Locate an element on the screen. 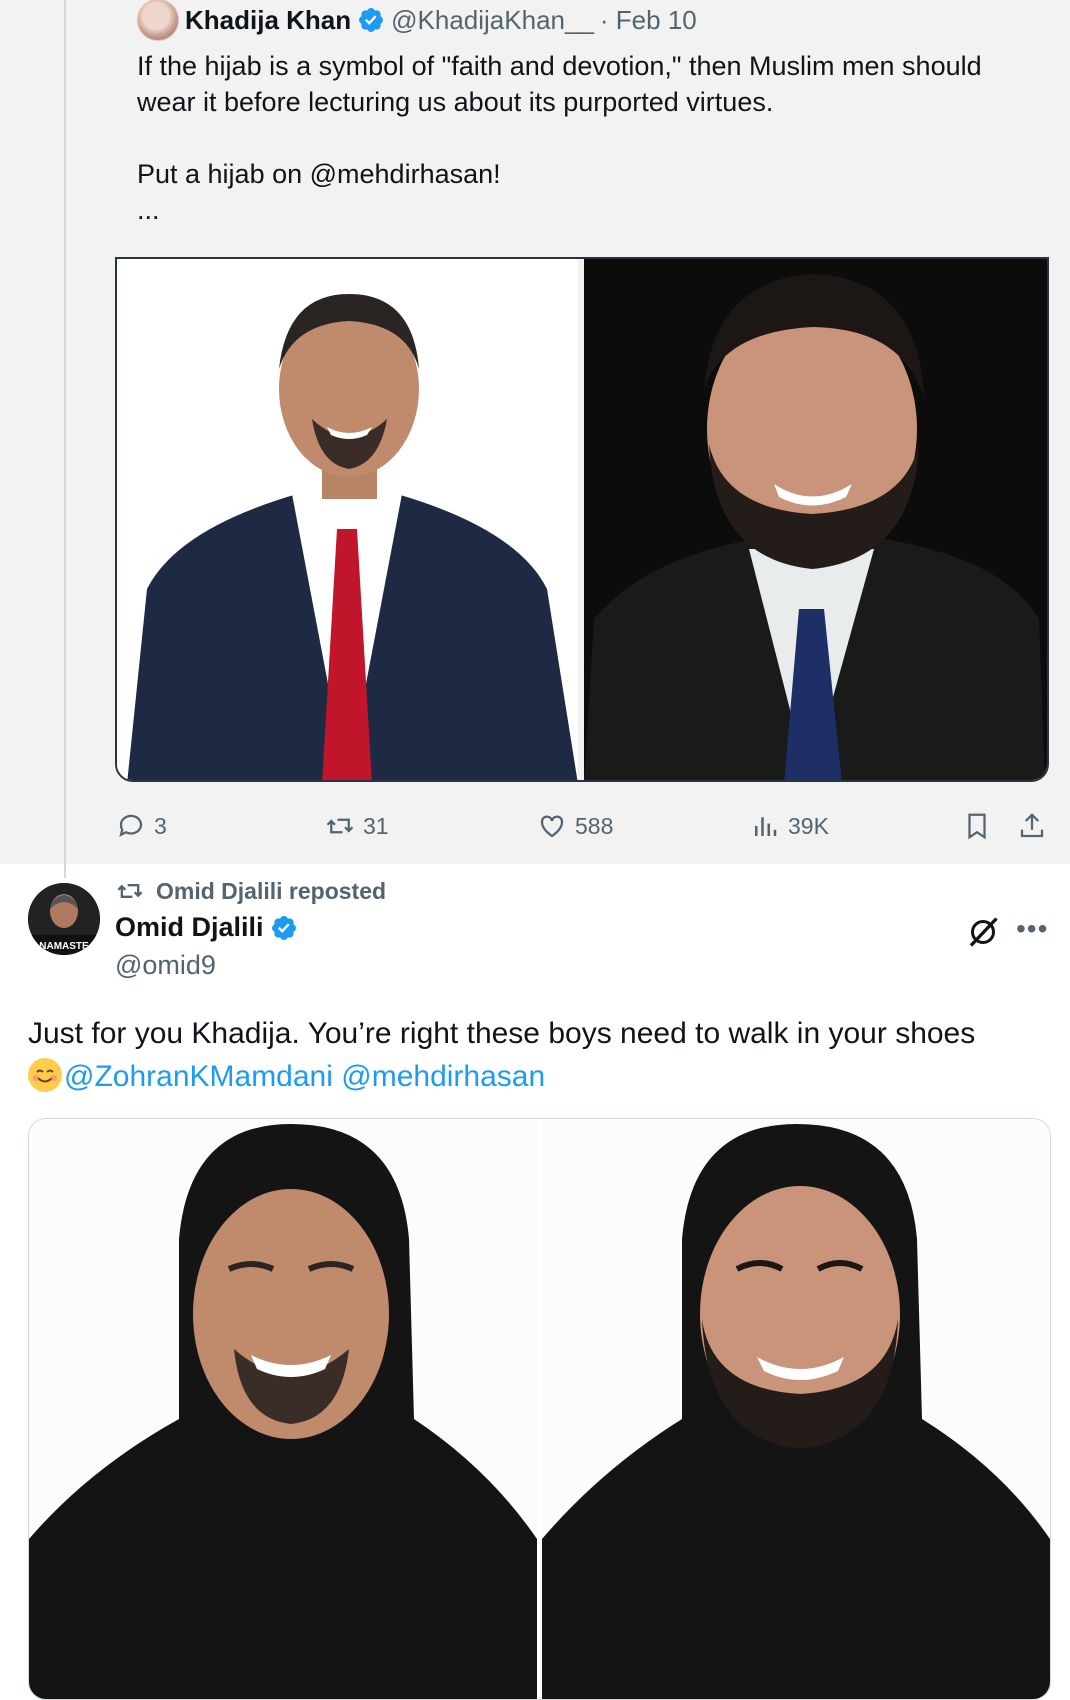  reposter-avatar: NAMASTE is located at coordinates (64, 919).